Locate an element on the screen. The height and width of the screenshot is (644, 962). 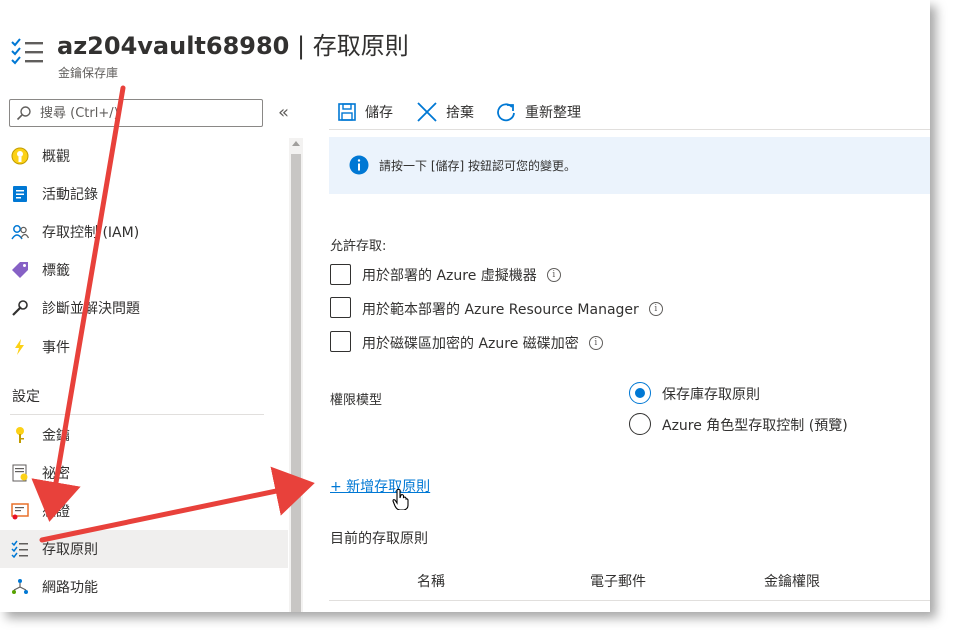
certificate-icon is located at coordinates (20, 511).